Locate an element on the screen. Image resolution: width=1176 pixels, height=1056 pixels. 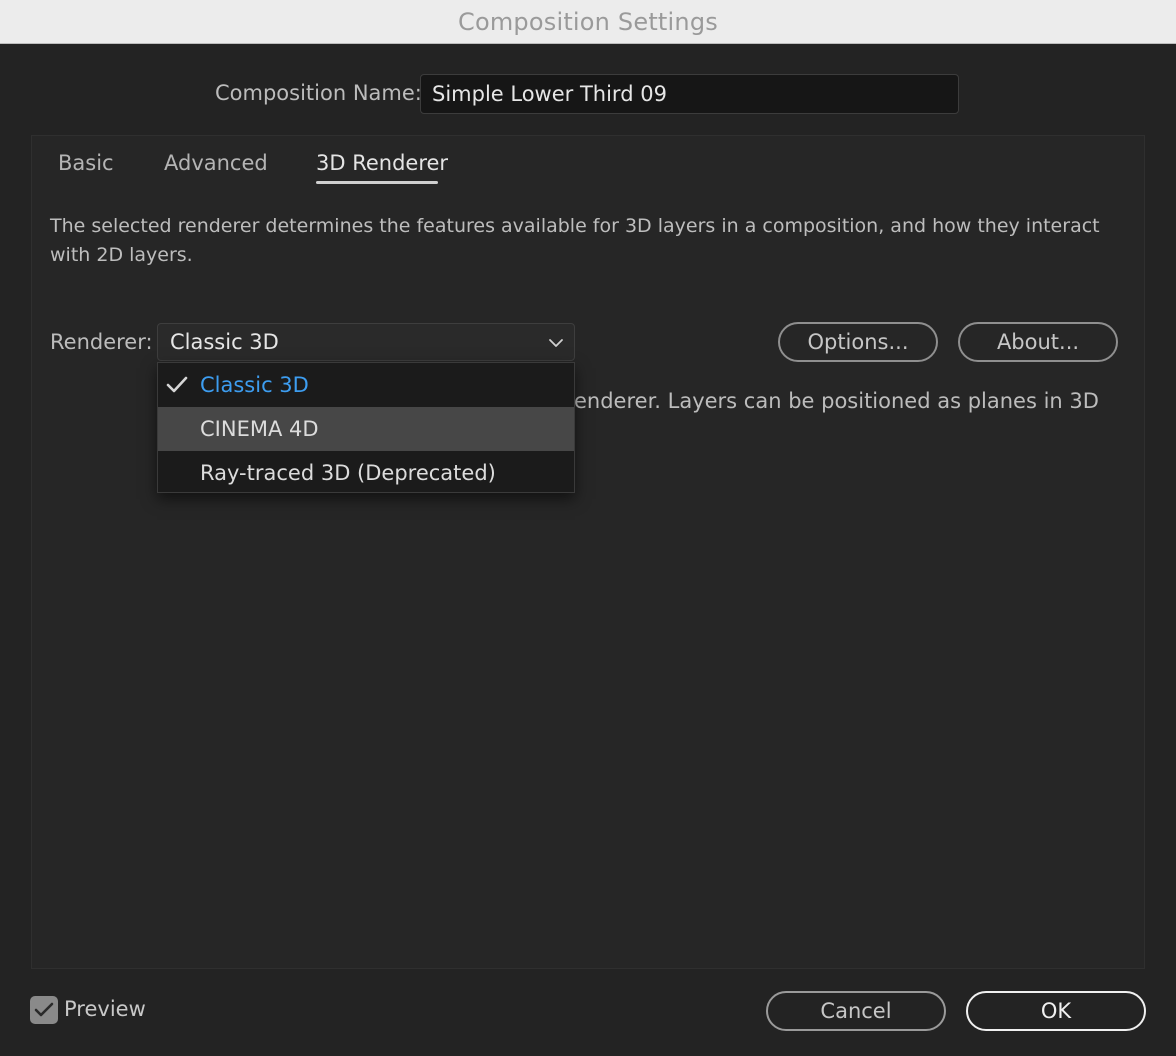
preview-checkbox is located at coordinates (44, 1010).